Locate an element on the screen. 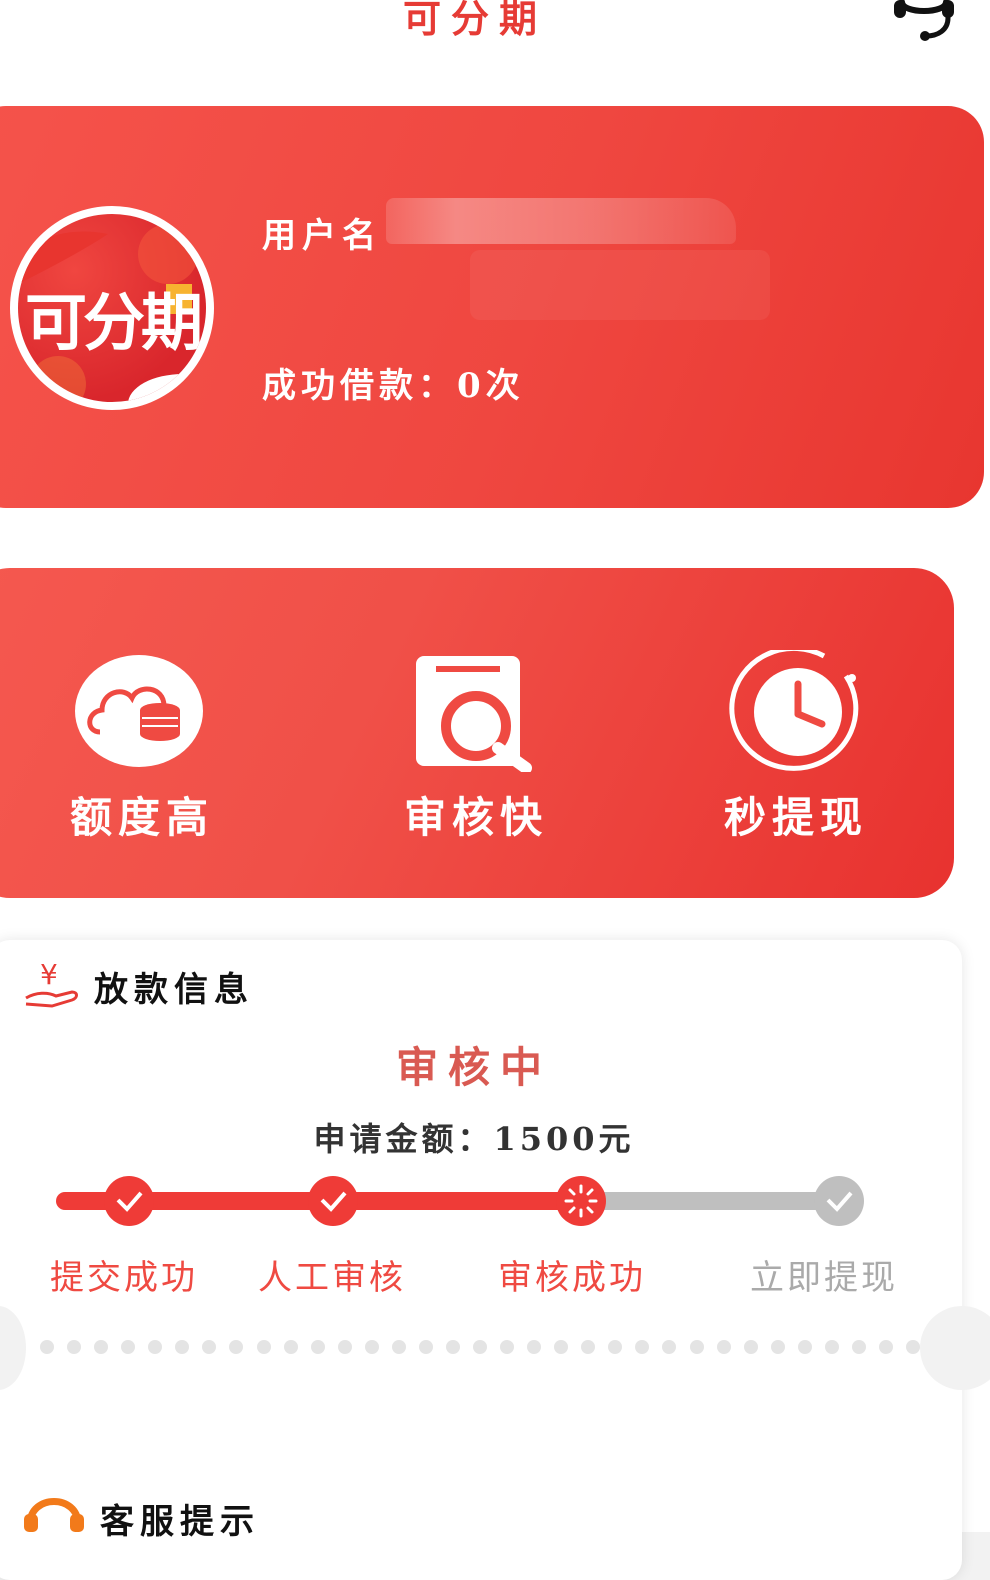 The width and height of the screenshot is (990, 1580). step-label-manual-review: 人工审核 is located at coordinates (332, 1278).